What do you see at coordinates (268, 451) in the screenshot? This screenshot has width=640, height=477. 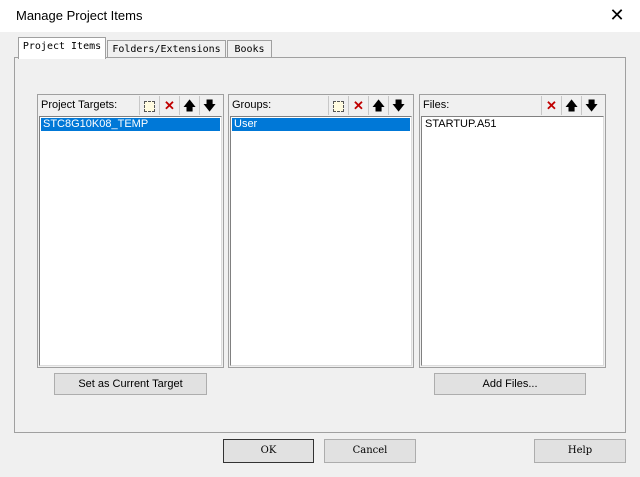 I see `ok-button: OK` at bounding box center [268, 451].